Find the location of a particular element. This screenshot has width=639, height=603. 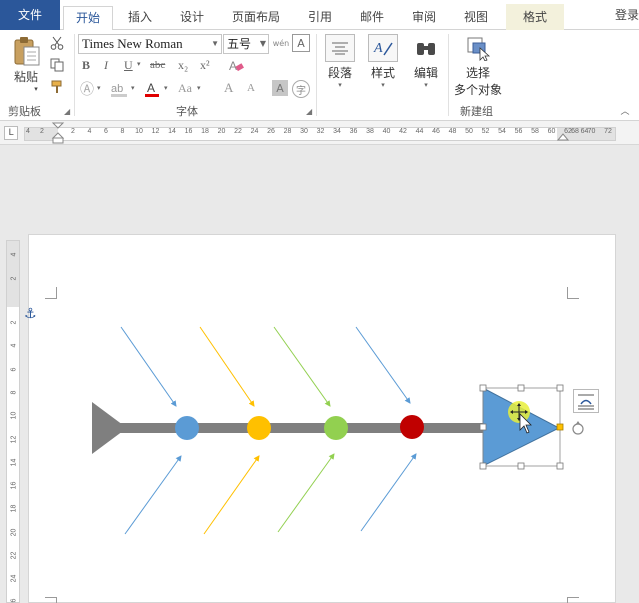

enclose-char-icon: 字 is located at coordinates (301, 89).